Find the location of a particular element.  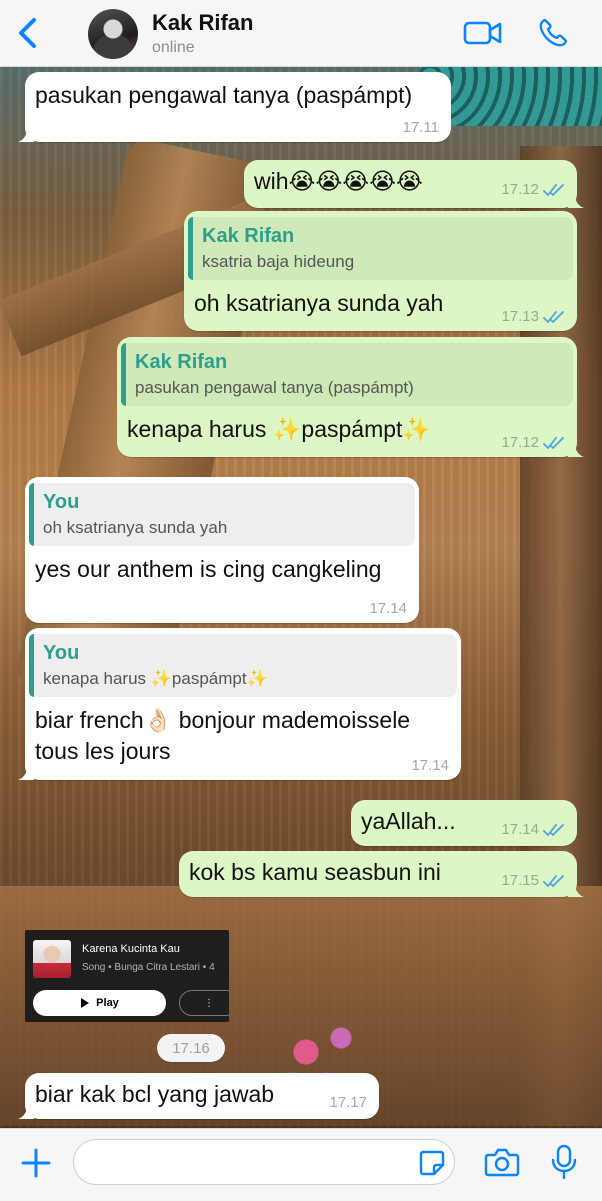

song-subtitle: Song • Bunga Citra Lestari • 4 is located at coordinates (148, 967).